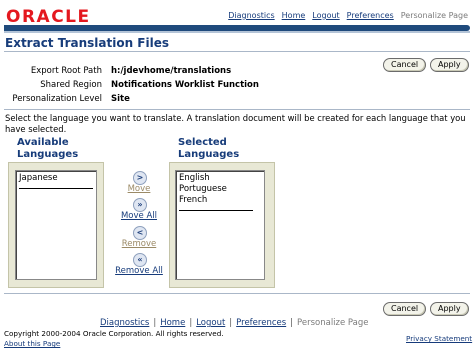 The height and width of the screenshot is (353, 474). I want to click on selected-heading-line2: Languages, so click(209, 154).